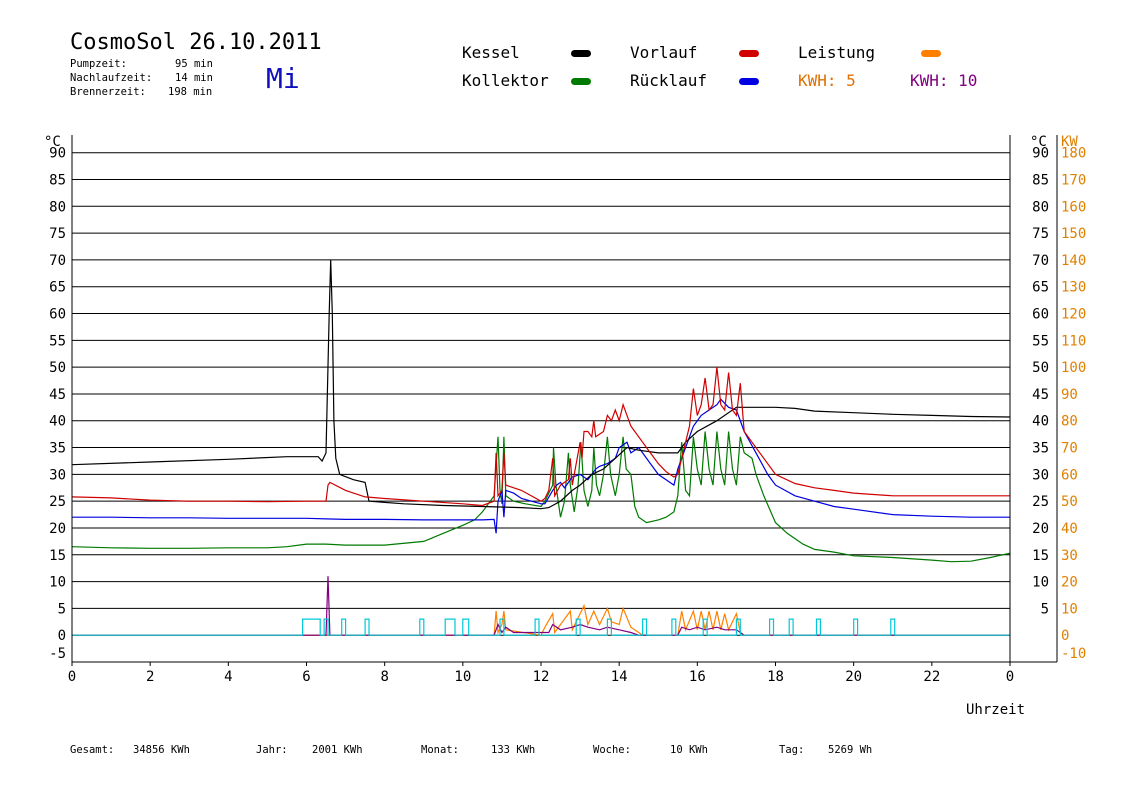 This screenshot has height=812, width=1148. I want to click on x-tick-label: 20, so click(853, 677).